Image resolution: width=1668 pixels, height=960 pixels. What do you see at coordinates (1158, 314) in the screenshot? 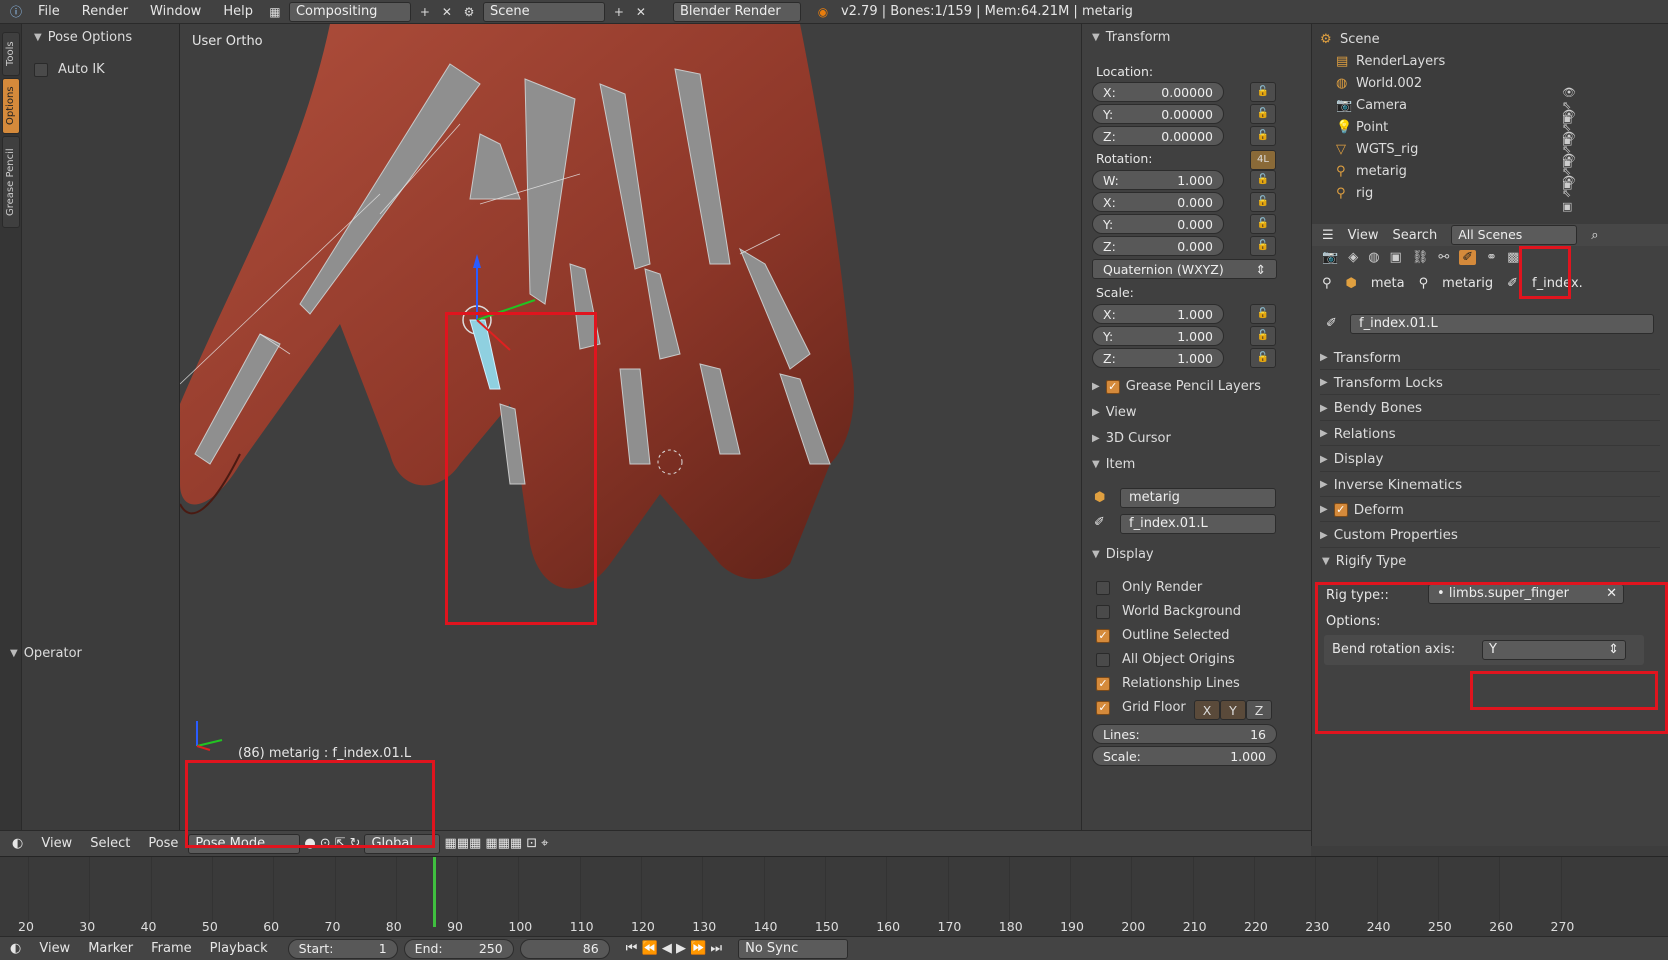
I see `scale-field-0: X: 1.000` at bounding box center [1158, 314].